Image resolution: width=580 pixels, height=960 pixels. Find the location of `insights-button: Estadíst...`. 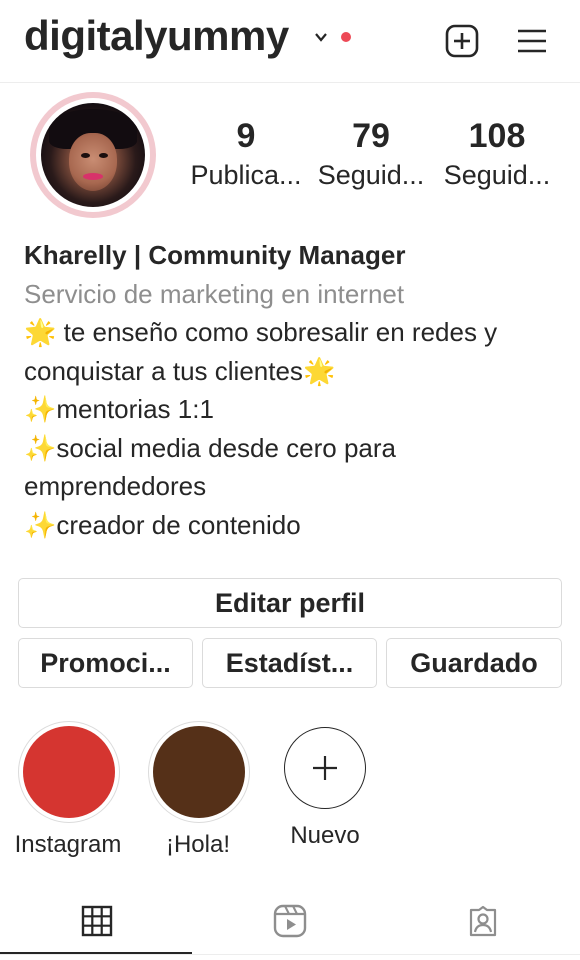

insights-button: Estadíst... is located at coordinates (289, 663).